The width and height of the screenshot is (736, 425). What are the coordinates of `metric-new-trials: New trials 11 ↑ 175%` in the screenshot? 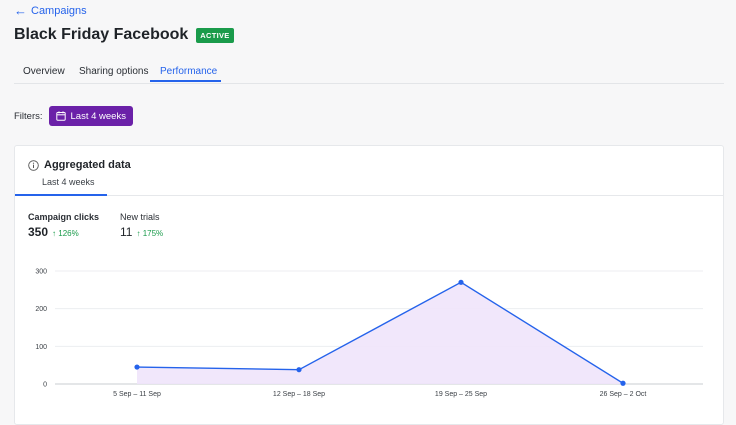 It's located at (141, 225).